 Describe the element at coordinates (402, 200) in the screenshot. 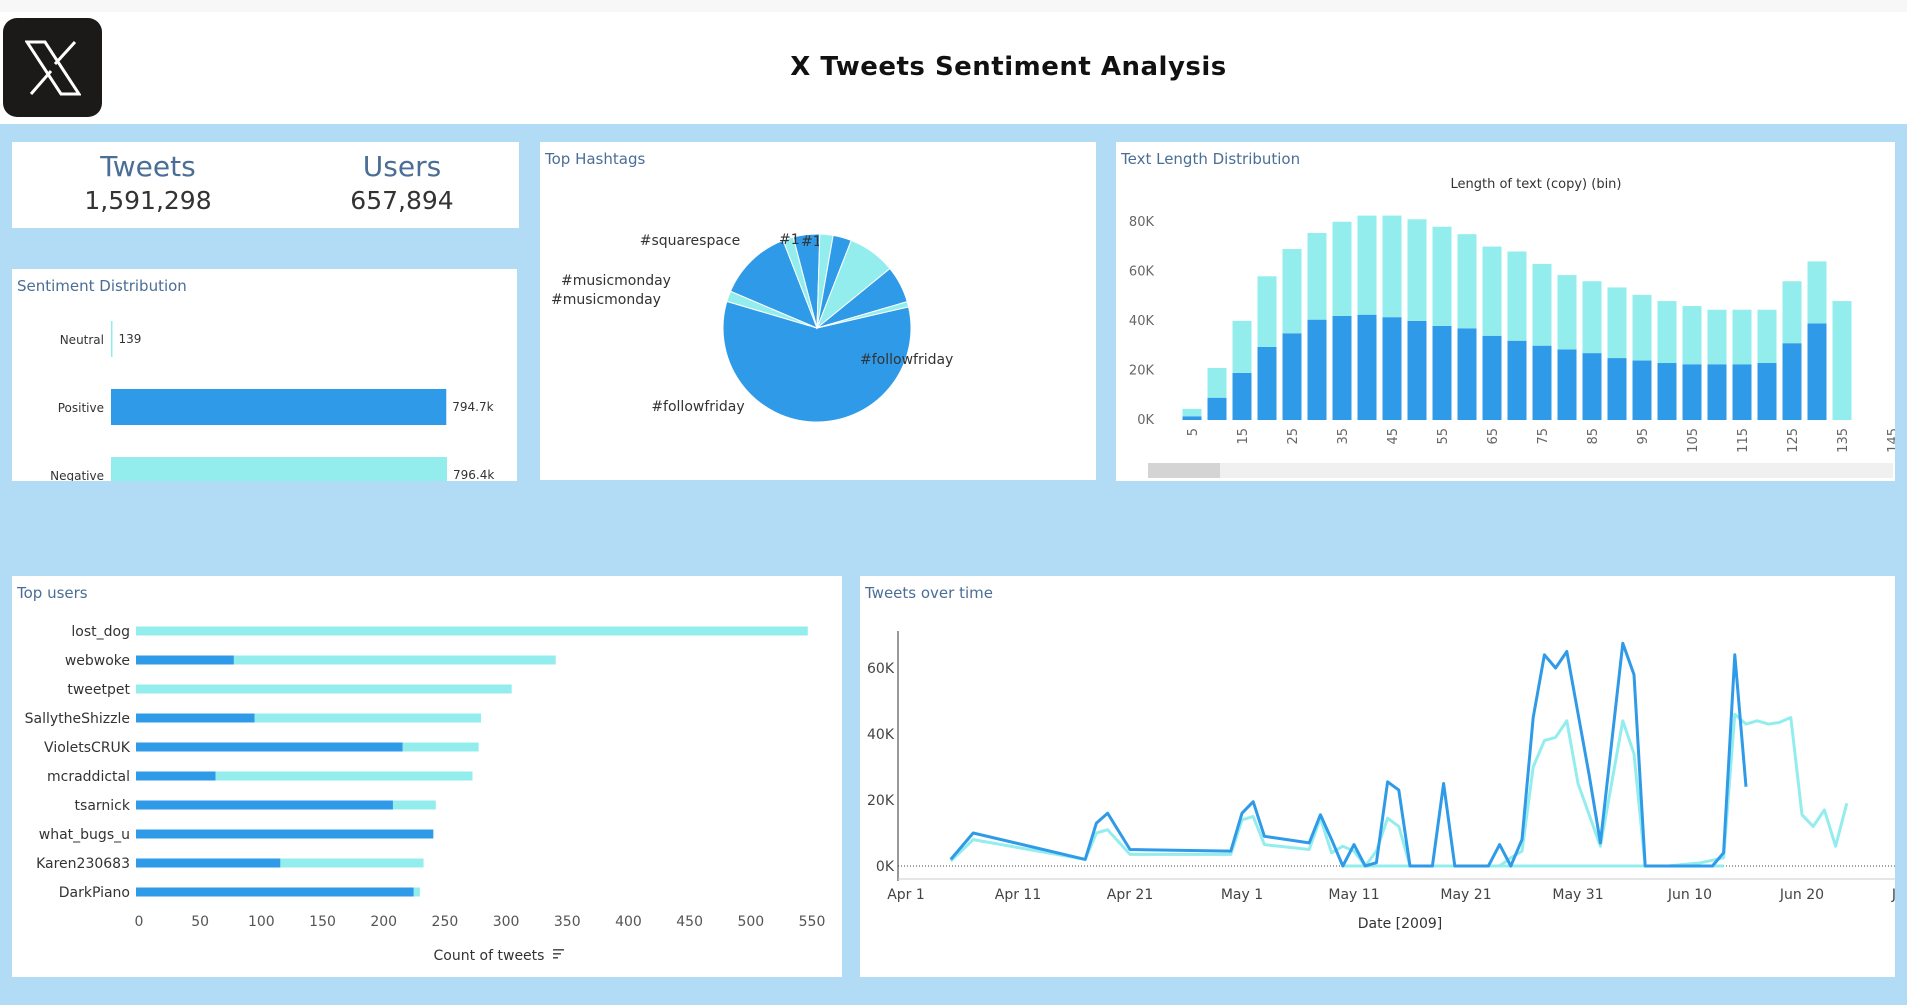

I see `users-value: 657,894` at that location.